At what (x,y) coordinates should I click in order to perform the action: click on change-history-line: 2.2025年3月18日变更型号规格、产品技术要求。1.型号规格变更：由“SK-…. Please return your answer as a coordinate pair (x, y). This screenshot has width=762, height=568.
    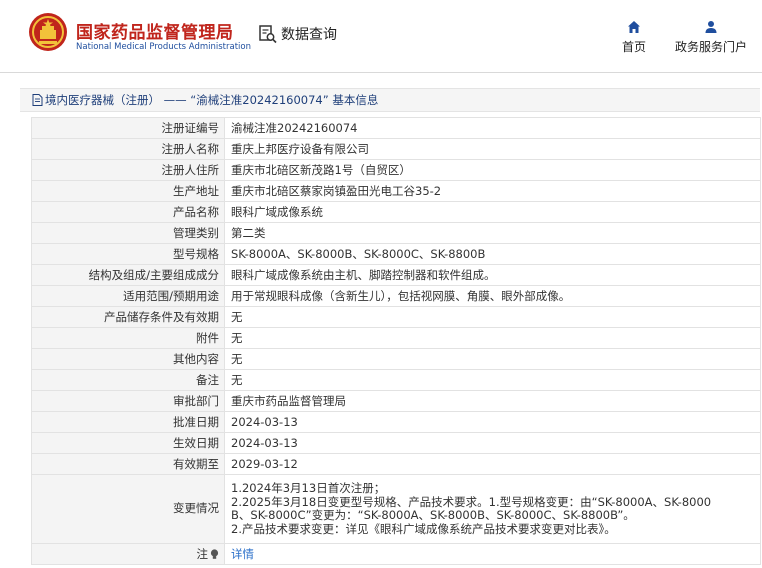
    Looking at the image, I should click on (471, 501).